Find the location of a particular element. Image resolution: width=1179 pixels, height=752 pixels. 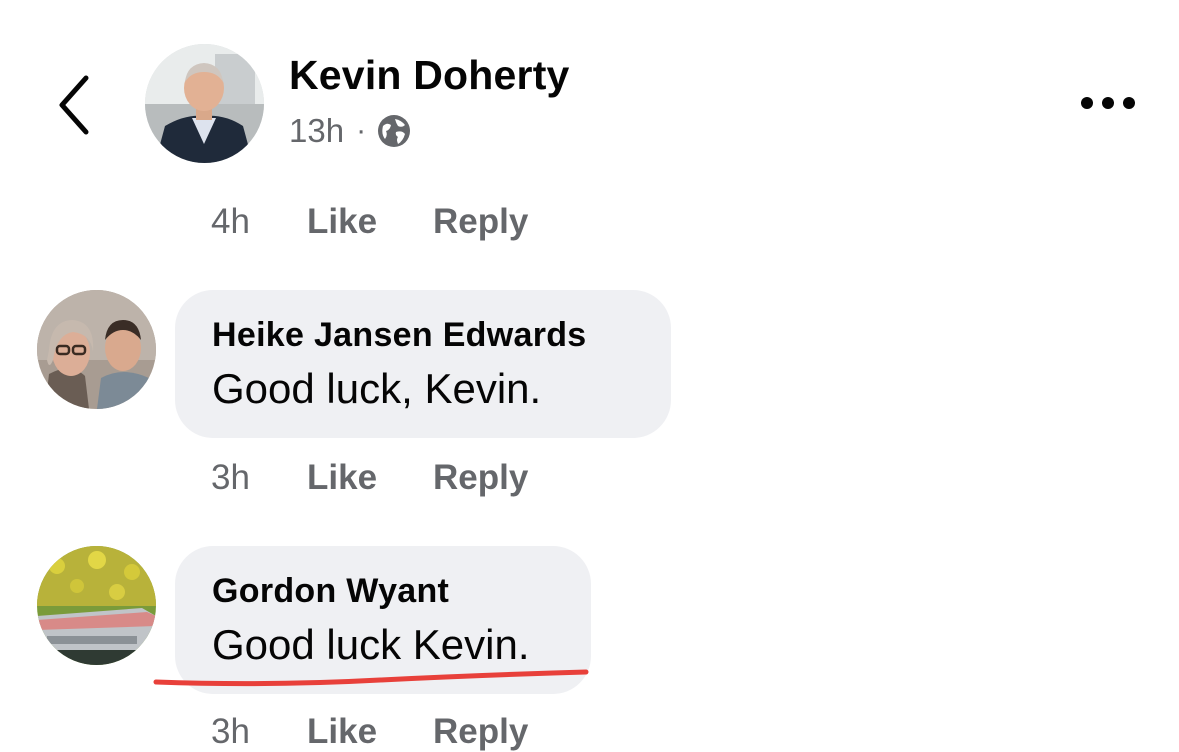

back-button is located at coordinates (74, 105).